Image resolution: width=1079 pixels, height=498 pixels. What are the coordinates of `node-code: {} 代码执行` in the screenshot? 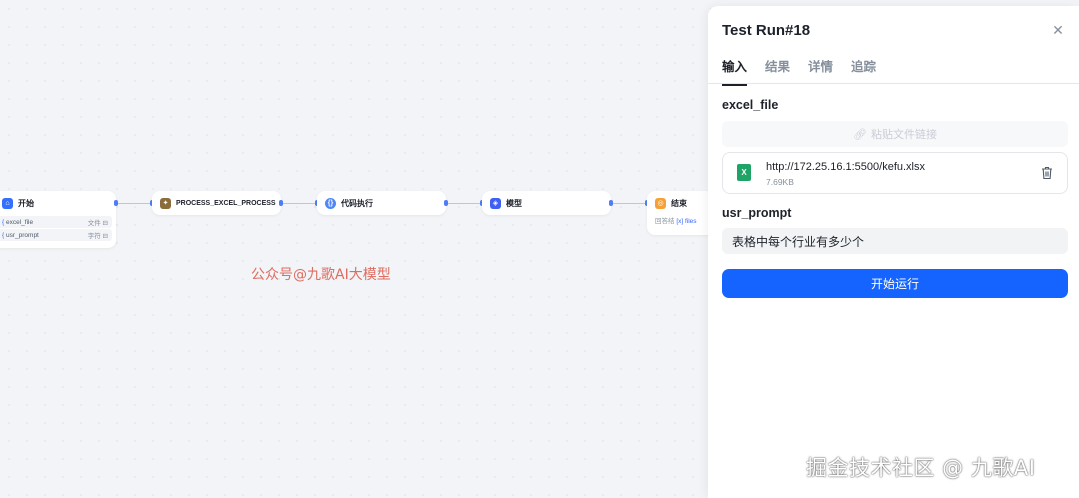 It's located at (381, 203).